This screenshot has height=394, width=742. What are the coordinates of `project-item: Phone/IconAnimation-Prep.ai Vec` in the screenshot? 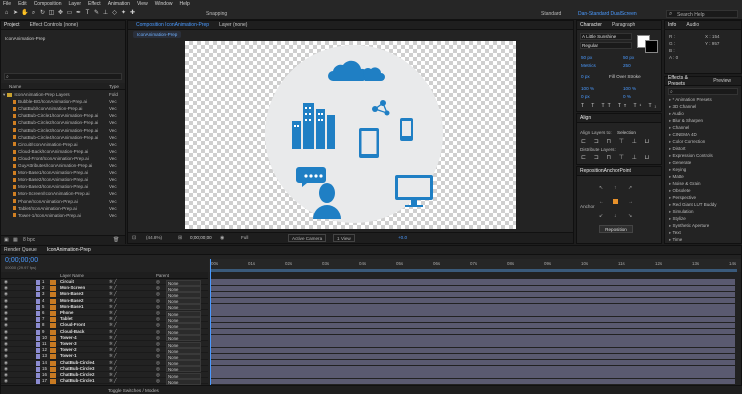 It's located at (63, 201).